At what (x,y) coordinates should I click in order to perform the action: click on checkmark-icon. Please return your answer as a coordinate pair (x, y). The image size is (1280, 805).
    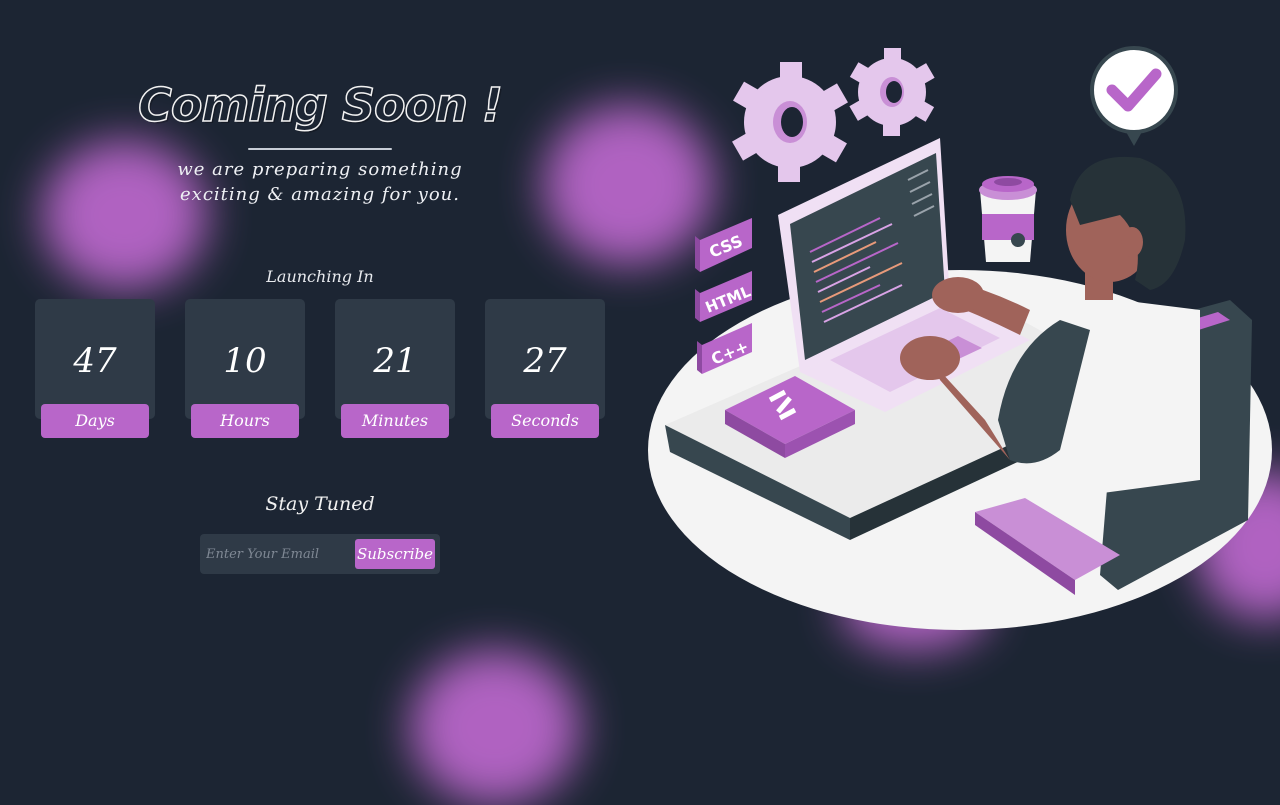
    Looking at the image, I should click on (1134, 96).